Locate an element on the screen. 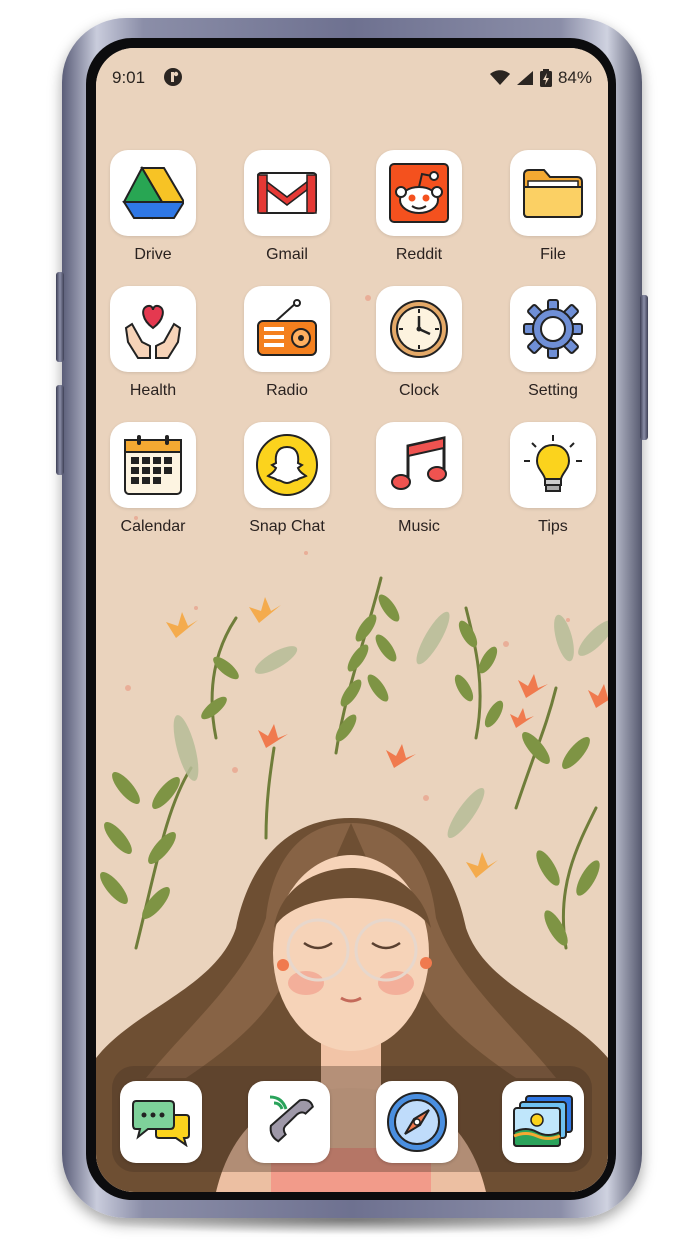 The width and height of the screenshot is (700, 1244). phone-icon is located at coordinates (291, 1119).